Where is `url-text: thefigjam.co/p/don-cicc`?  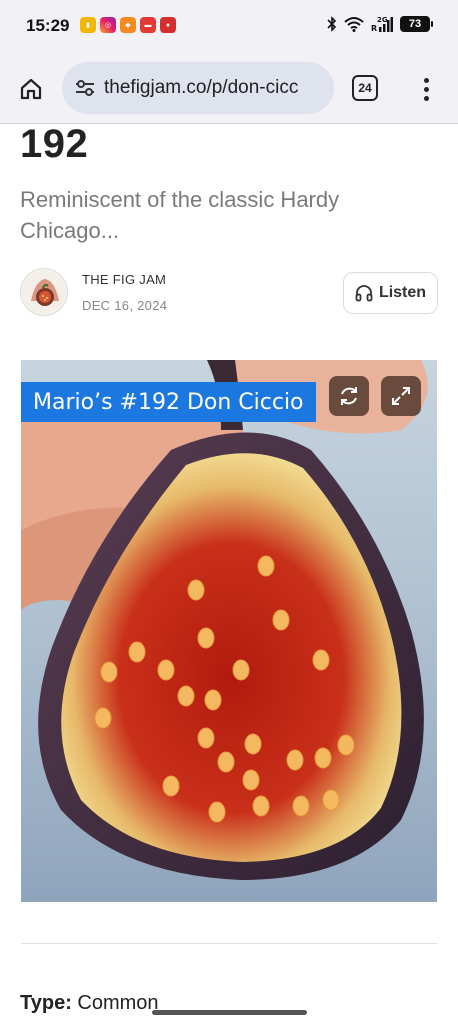 url-text: thefigjam.co/p/don-cicc is located at coordinates (201, 87).